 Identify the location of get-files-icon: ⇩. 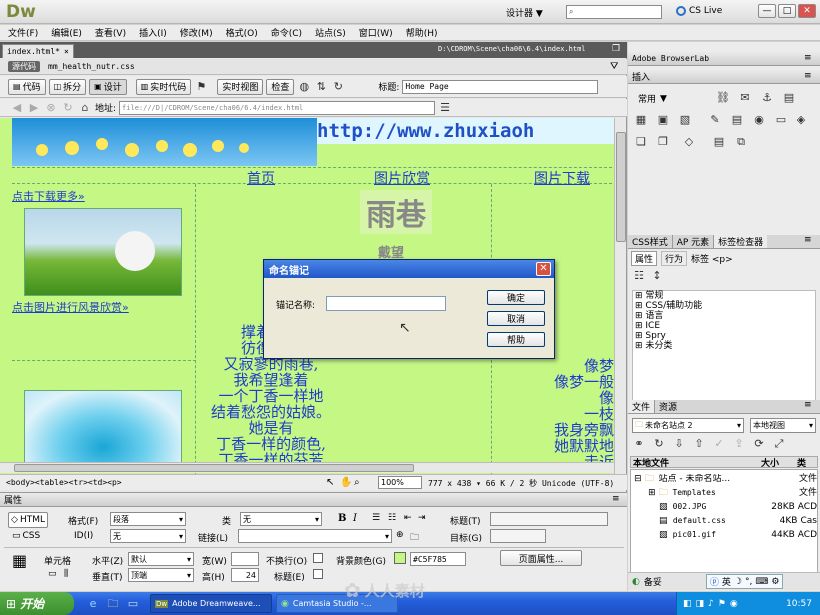
(679, 443).